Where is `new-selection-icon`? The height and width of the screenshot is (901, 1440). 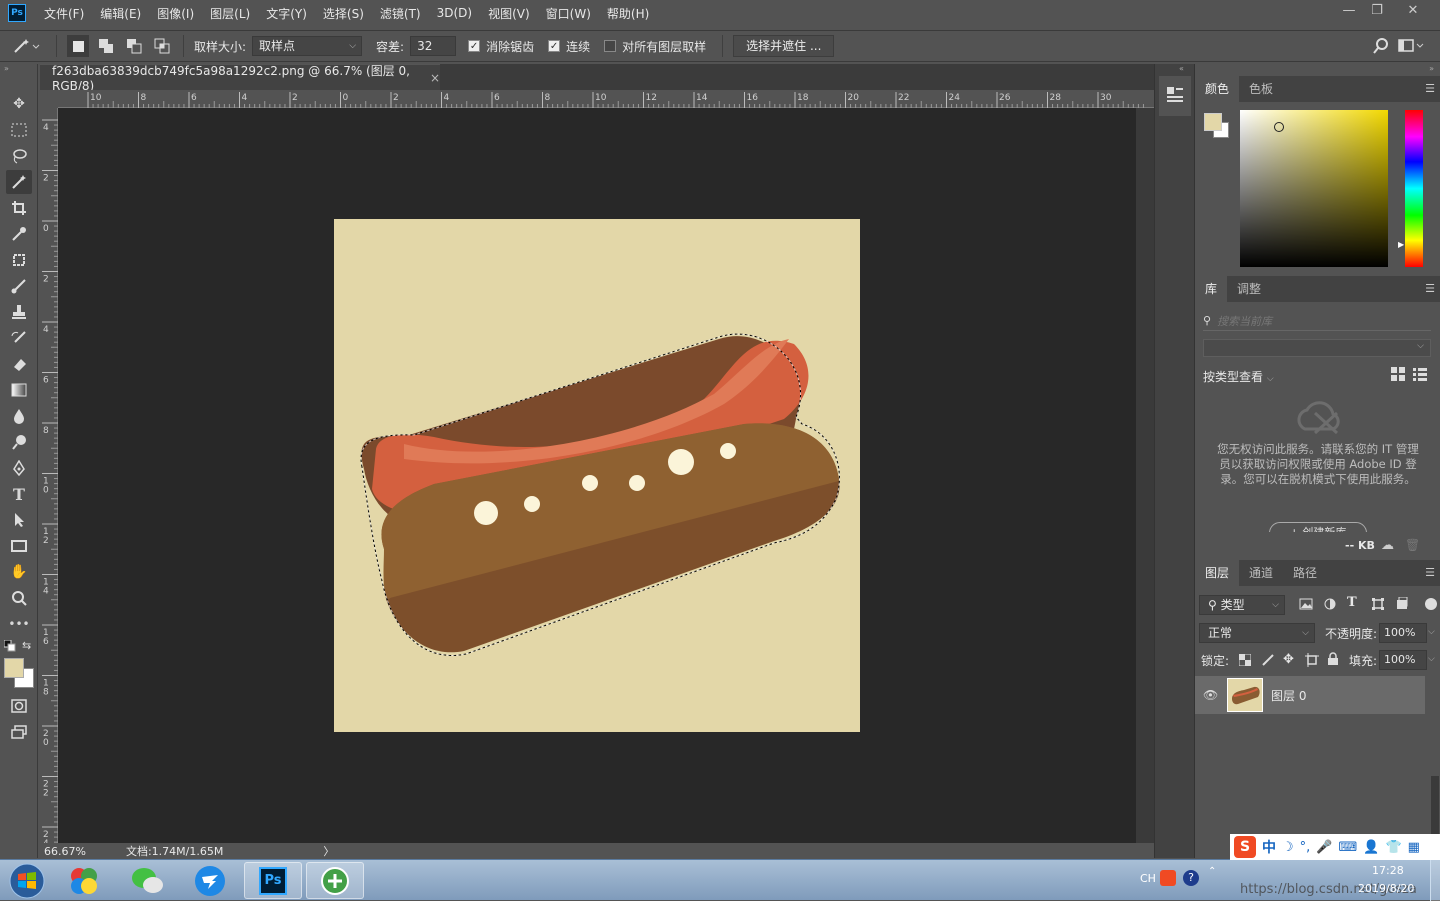 new-selection-icon is located at coordinates (78, 46).